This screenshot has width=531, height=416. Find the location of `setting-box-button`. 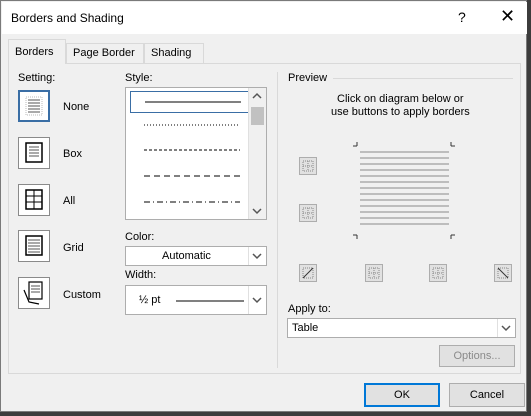

setting-box-button is located at coordinates (34, 153).